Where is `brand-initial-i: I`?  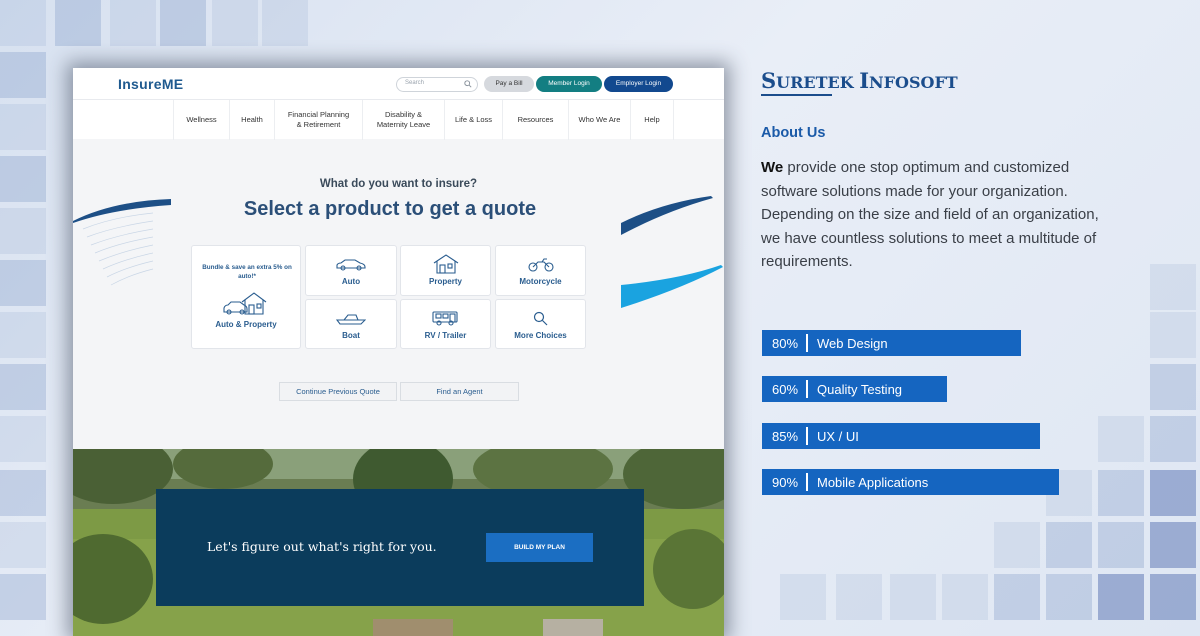 brand-initial-i: I is located at coordinates (864, 80).